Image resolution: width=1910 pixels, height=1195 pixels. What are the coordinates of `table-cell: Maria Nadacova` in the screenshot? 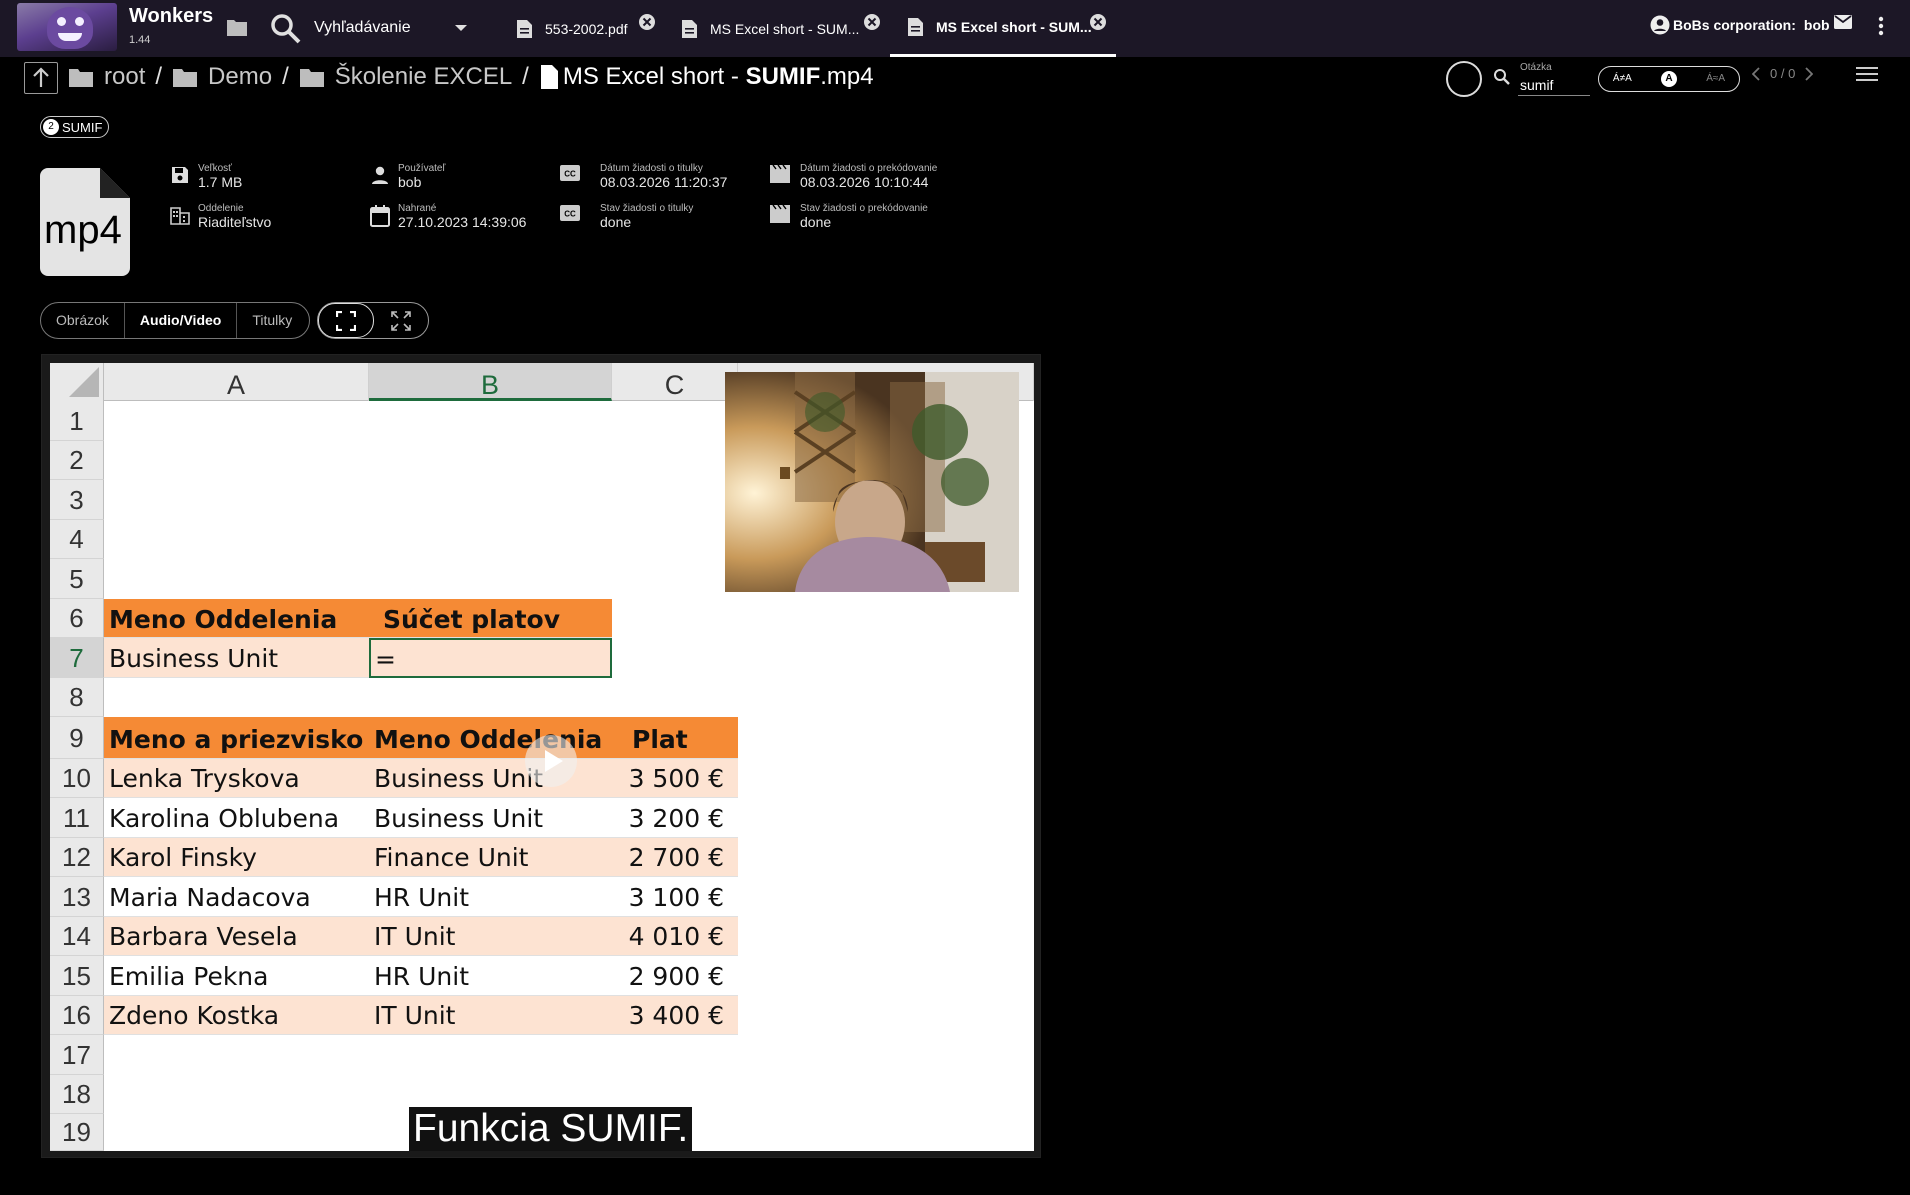 It's located at (236, 897).